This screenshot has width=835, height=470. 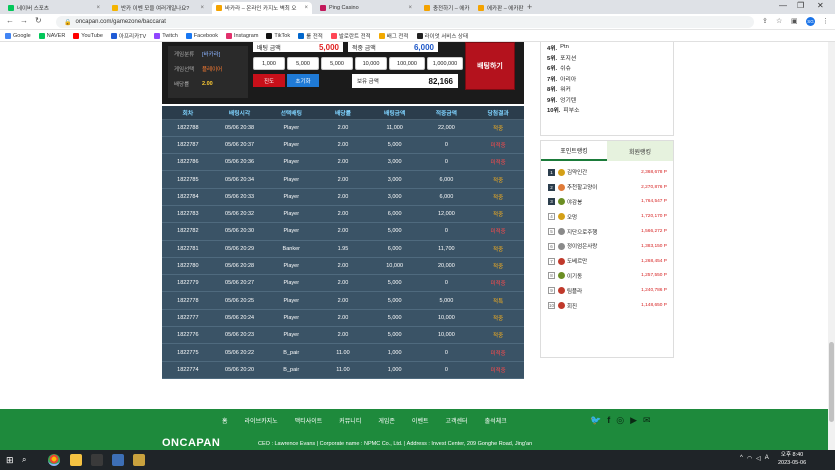 What do you see at coordinates (373, 420) in the screenshot?
I see `footer-nav: 홈 라이브카지노 맥티사이트 커뮤니티 게임존 이벤트 고객센터 출석체크` at bounding box center [373, 420].